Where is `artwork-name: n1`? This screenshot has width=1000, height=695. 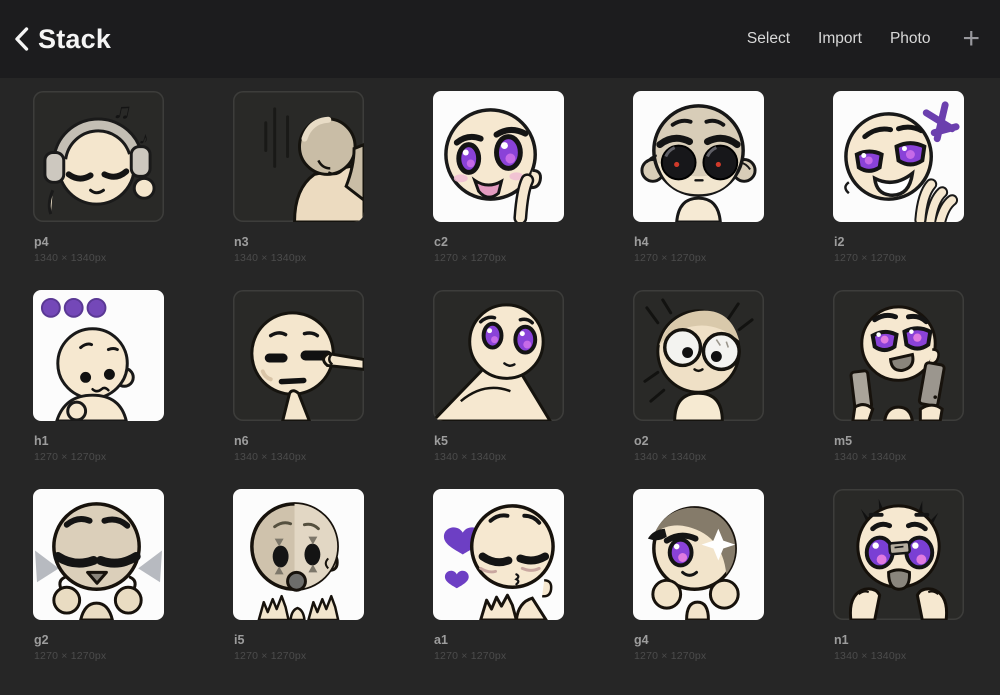 artwork-name: n1 is located at coordinates (841, 640).